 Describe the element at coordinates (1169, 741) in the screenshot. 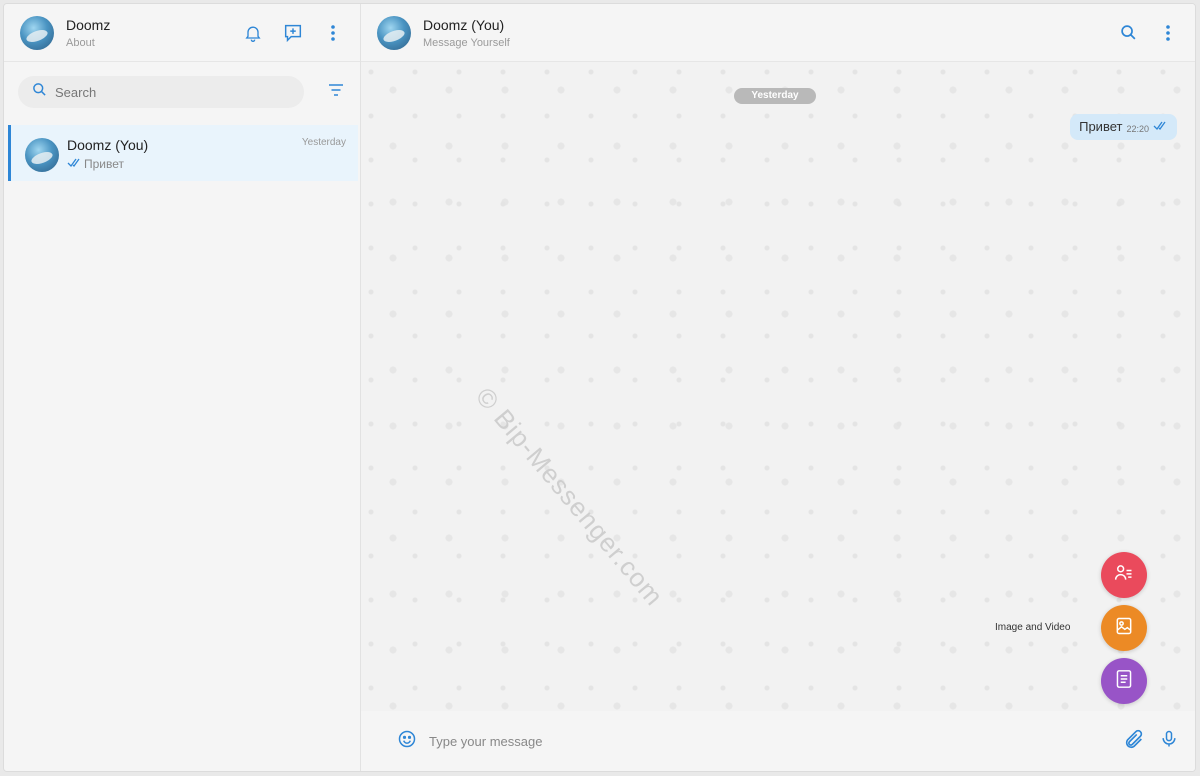

I see `mic-icon` at that location.